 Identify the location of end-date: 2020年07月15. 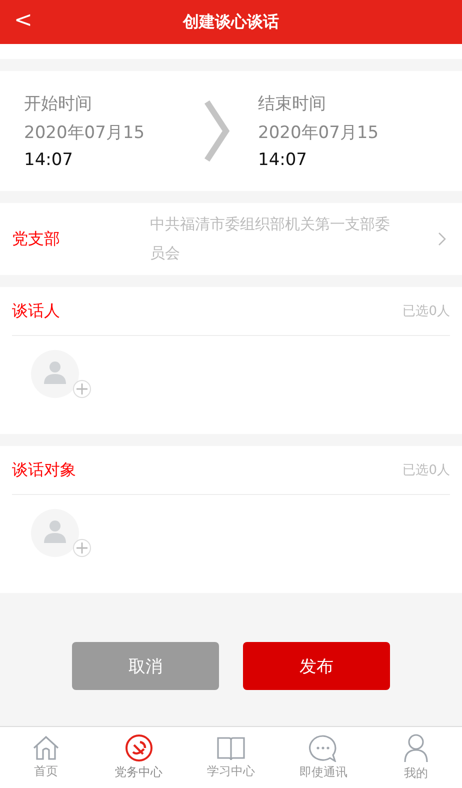
(348, 132).